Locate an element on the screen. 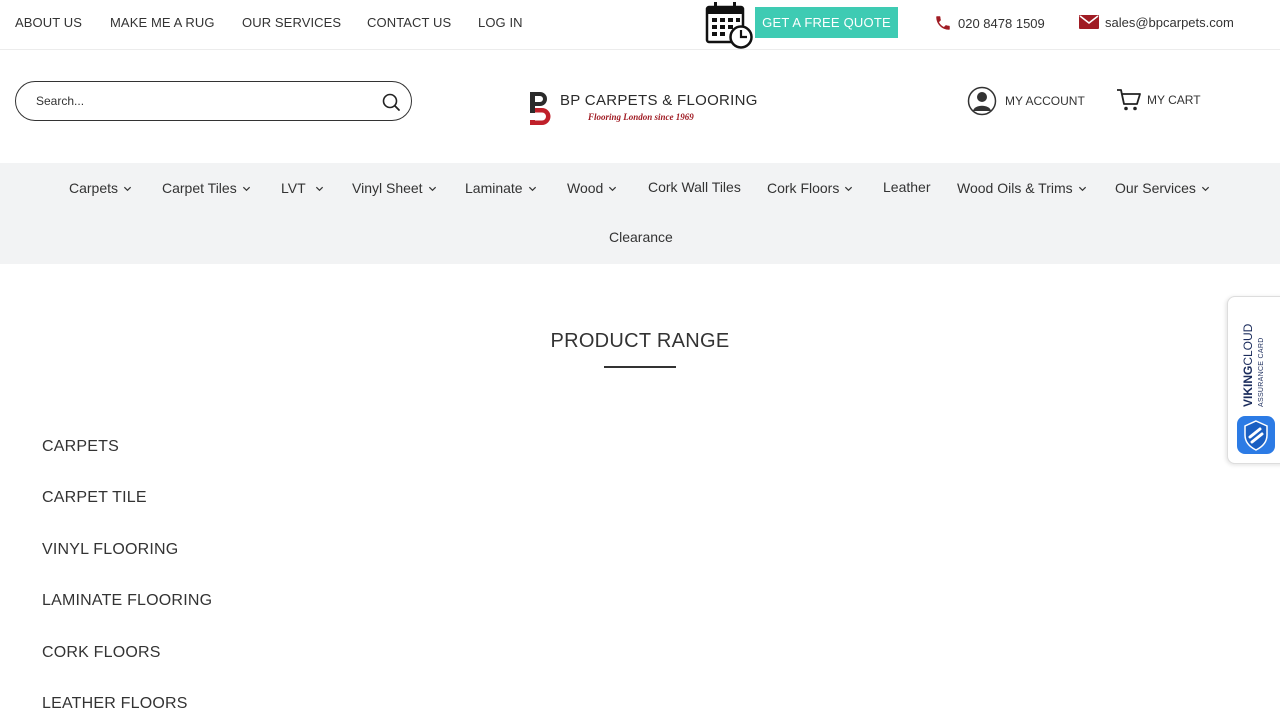 Image resolution: width=1280 pixels, height=720 pixels. search-input is located at coordinates (201, 101).